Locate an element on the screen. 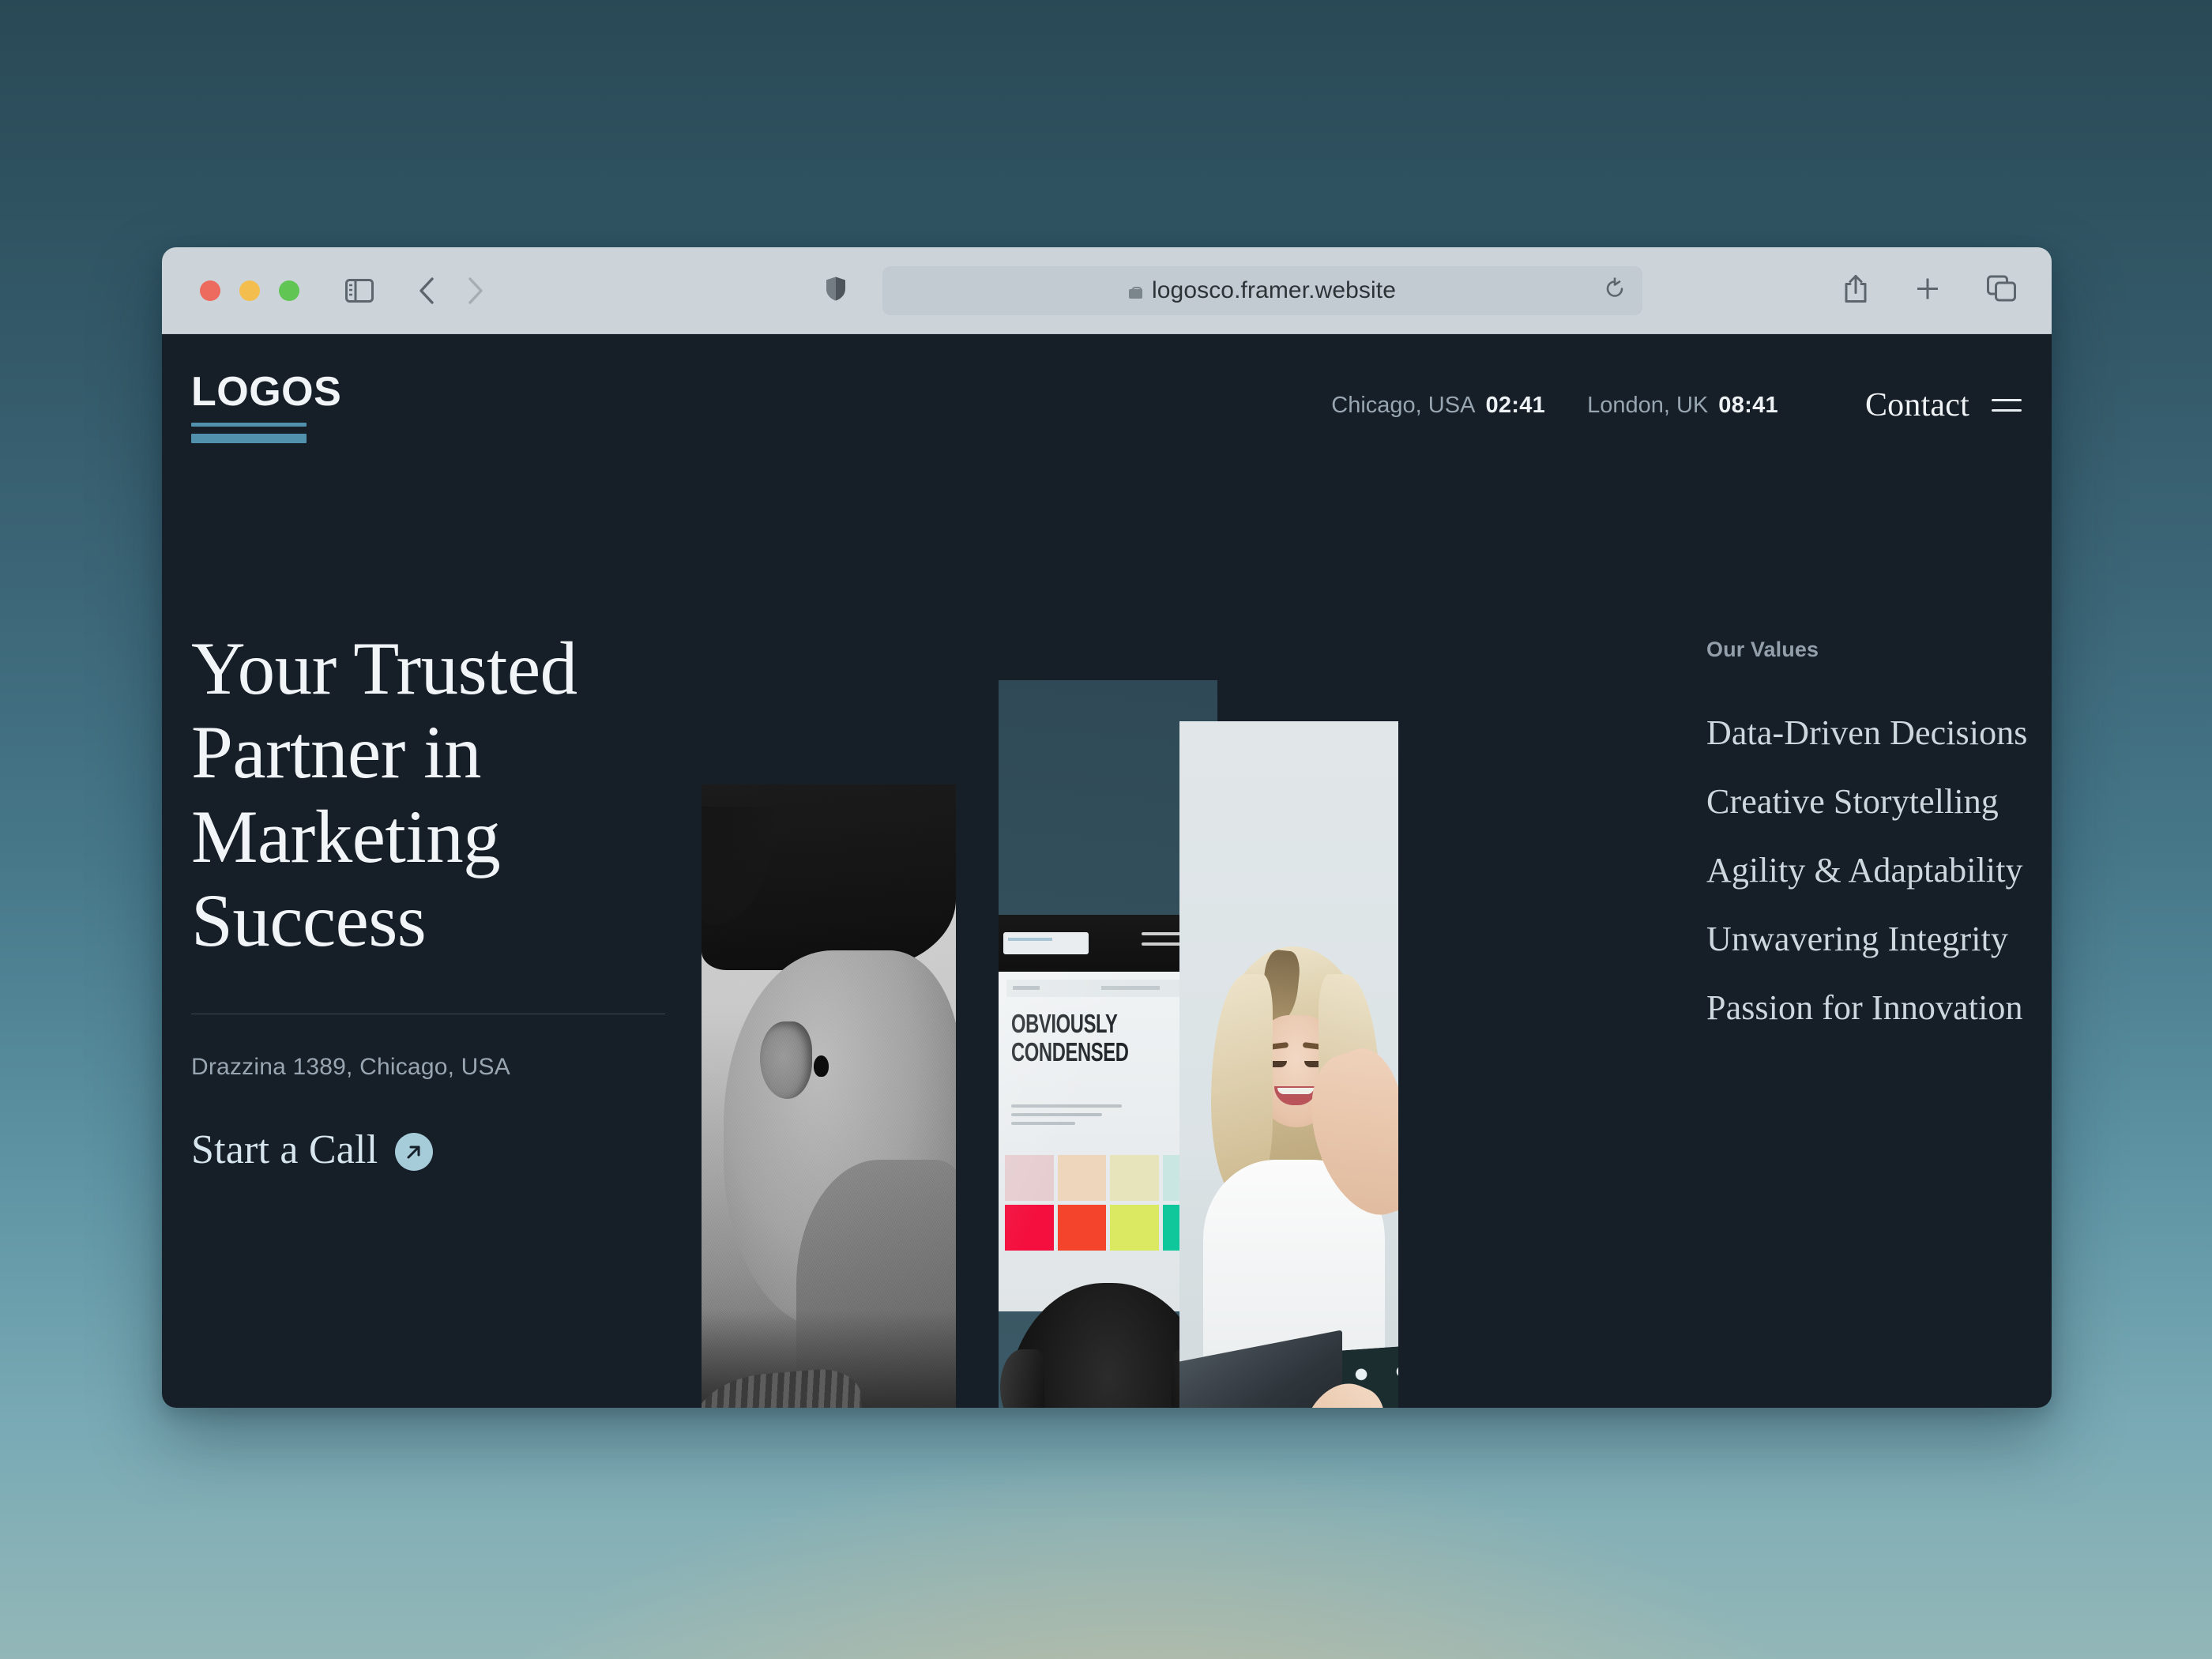  zoom-window-button is located at coordinates (289, 291).